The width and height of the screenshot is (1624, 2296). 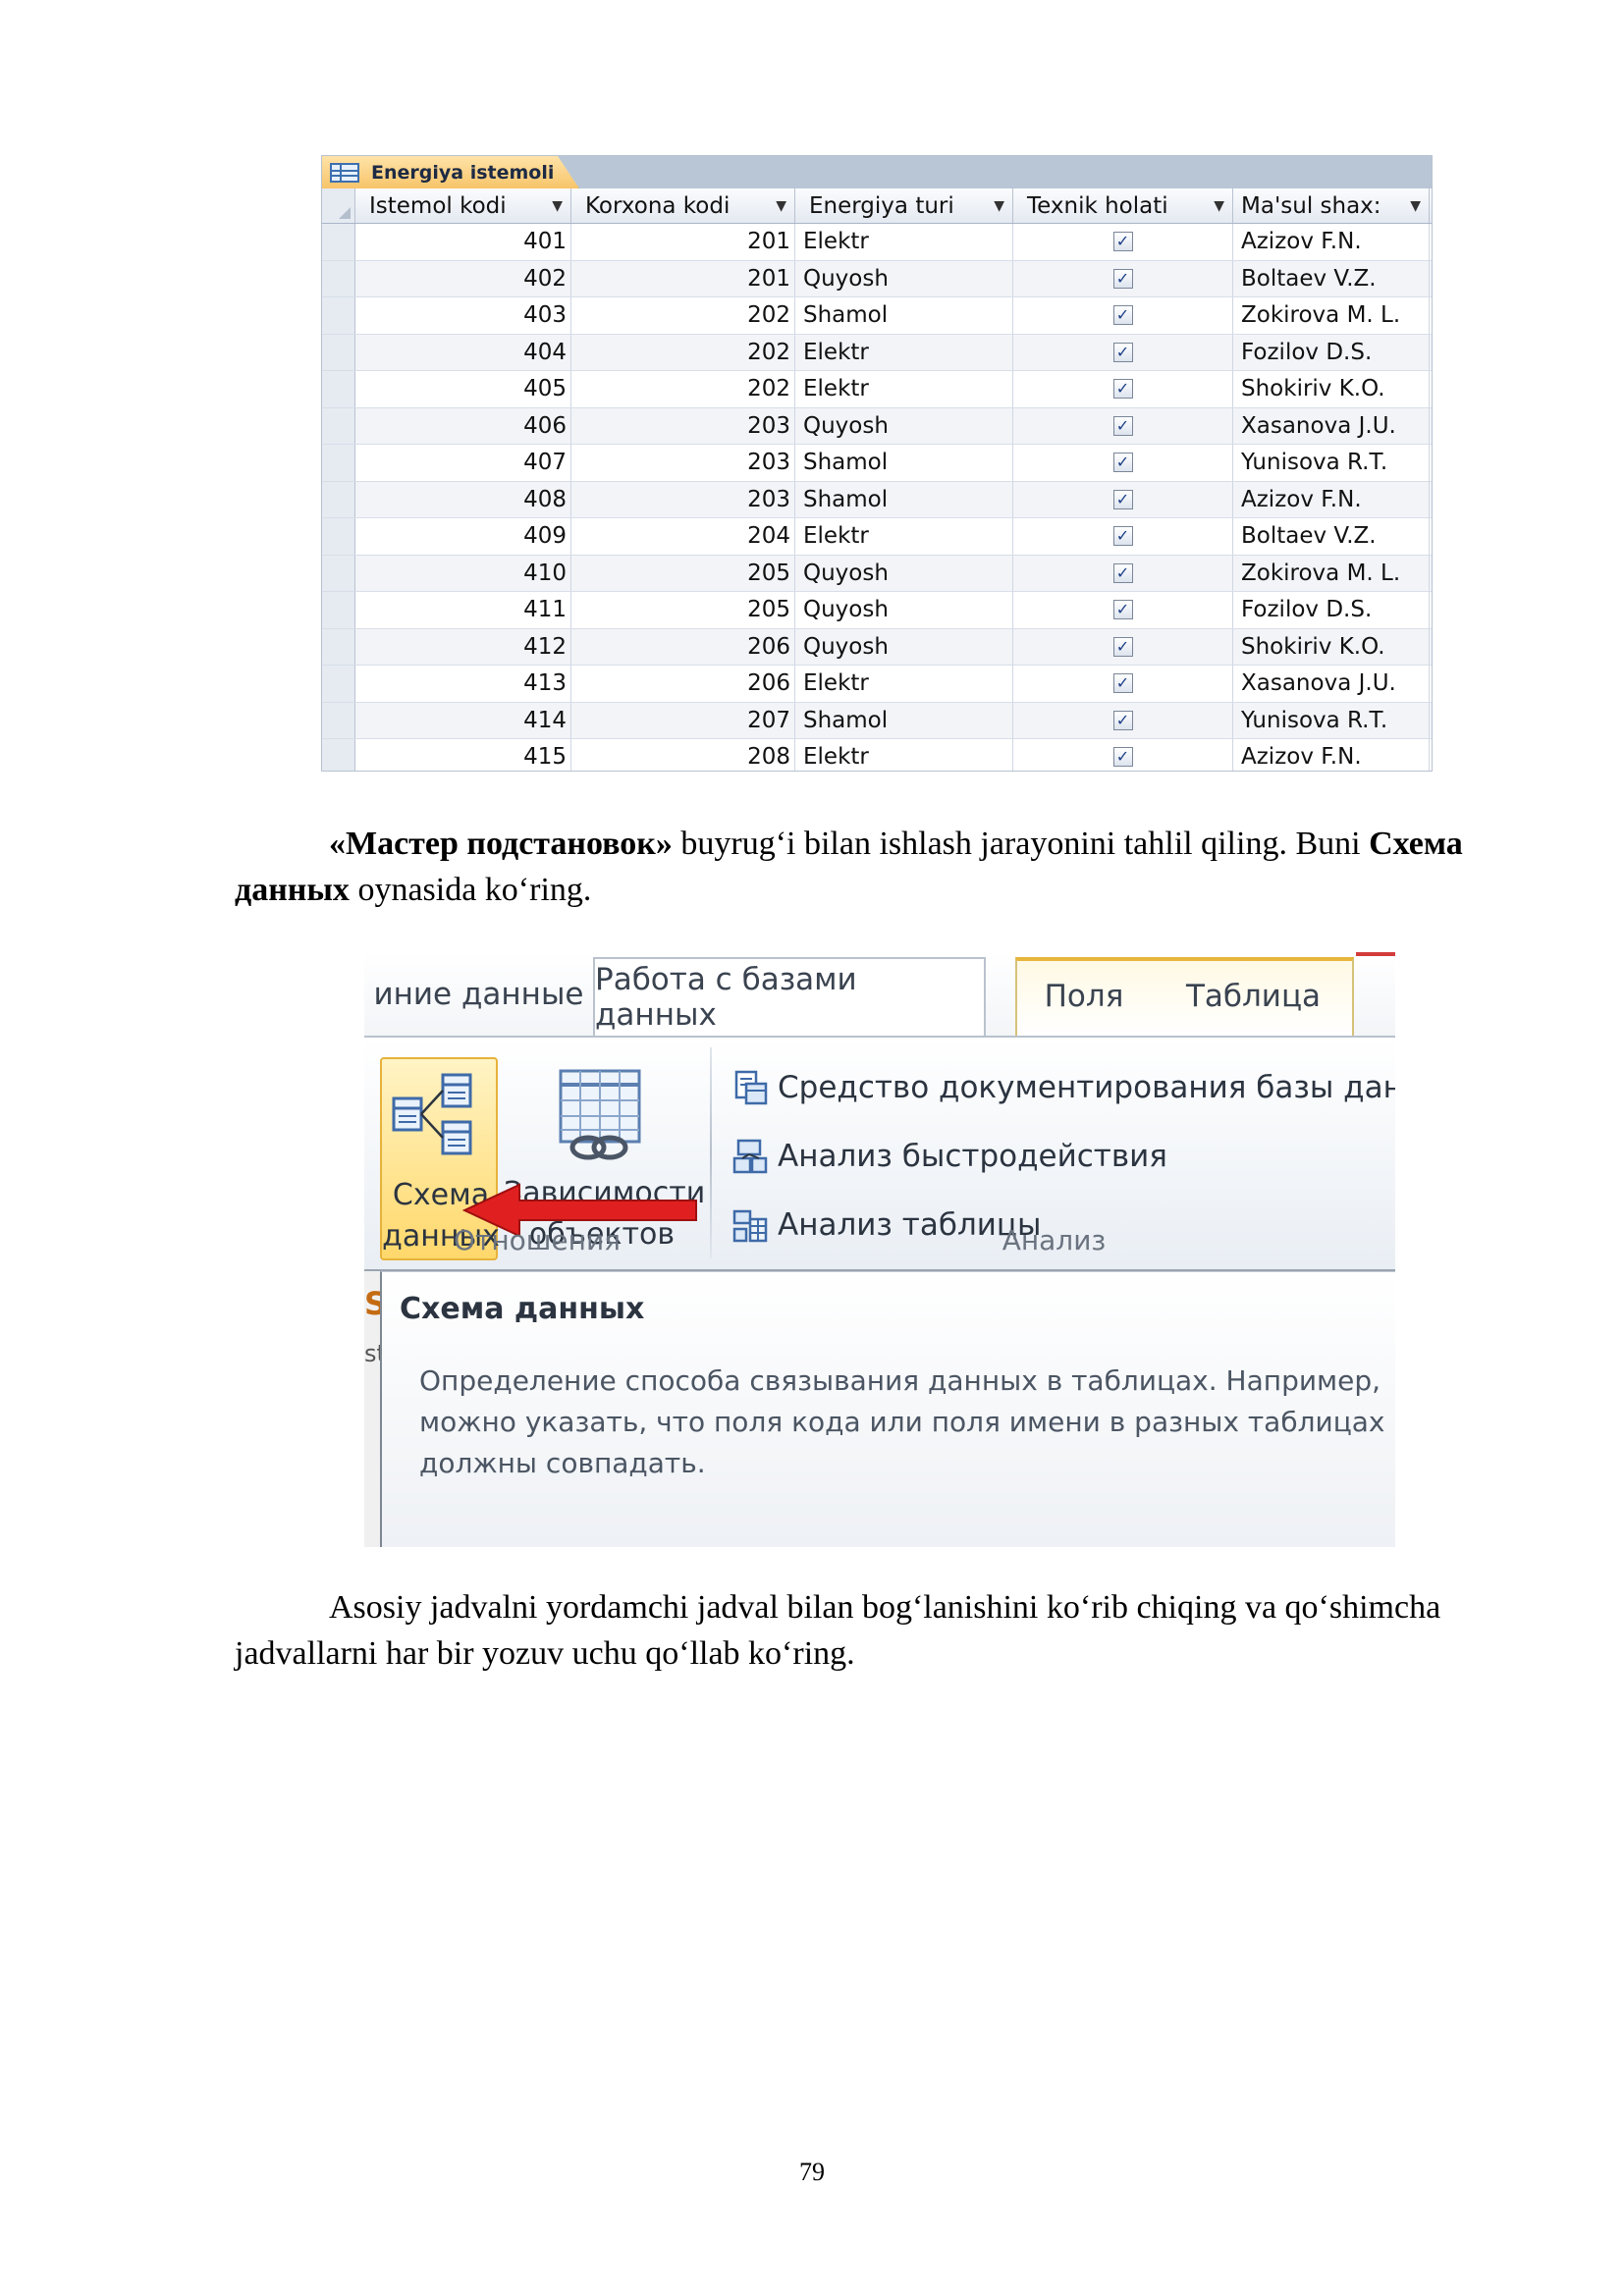 I want to click on cell-istemol-kodi: 406, so click(x=463, y=426).